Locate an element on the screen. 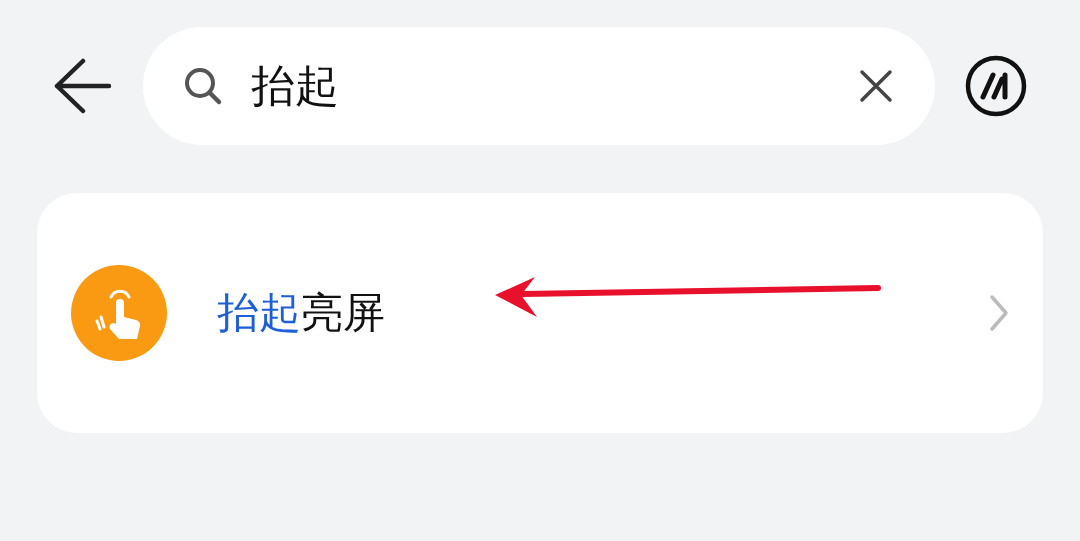 The width and height of the screenshot is (1080, 541). back-button is located at coordinates (83, 86).